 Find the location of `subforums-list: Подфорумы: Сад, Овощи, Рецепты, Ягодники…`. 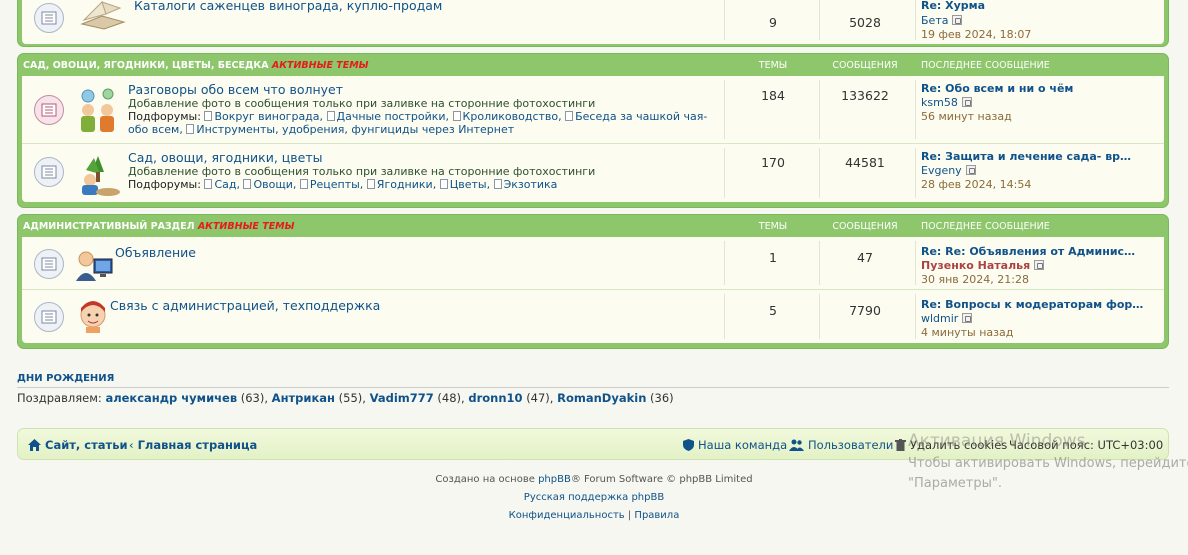

subforums-list: Подфорумы: Сад, Овощи, Рецепты, Ягодники… is located at coordinates (423, 184).